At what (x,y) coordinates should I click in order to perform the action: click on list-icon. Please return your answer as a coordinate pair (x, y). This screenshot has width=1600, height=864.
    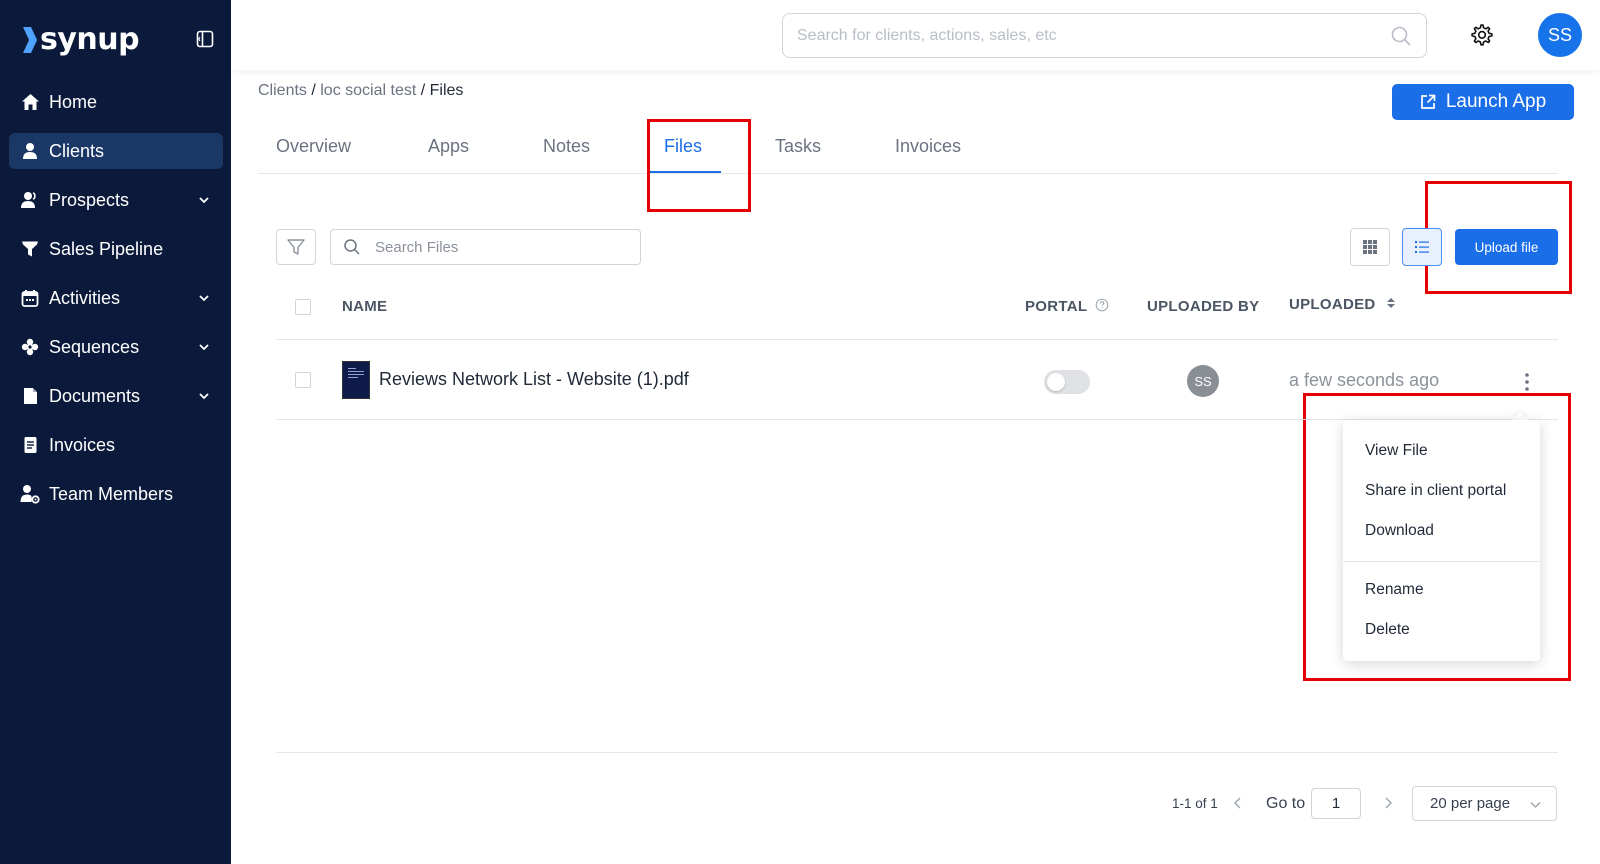
    Looking at the image, I should click on (1422, 247).